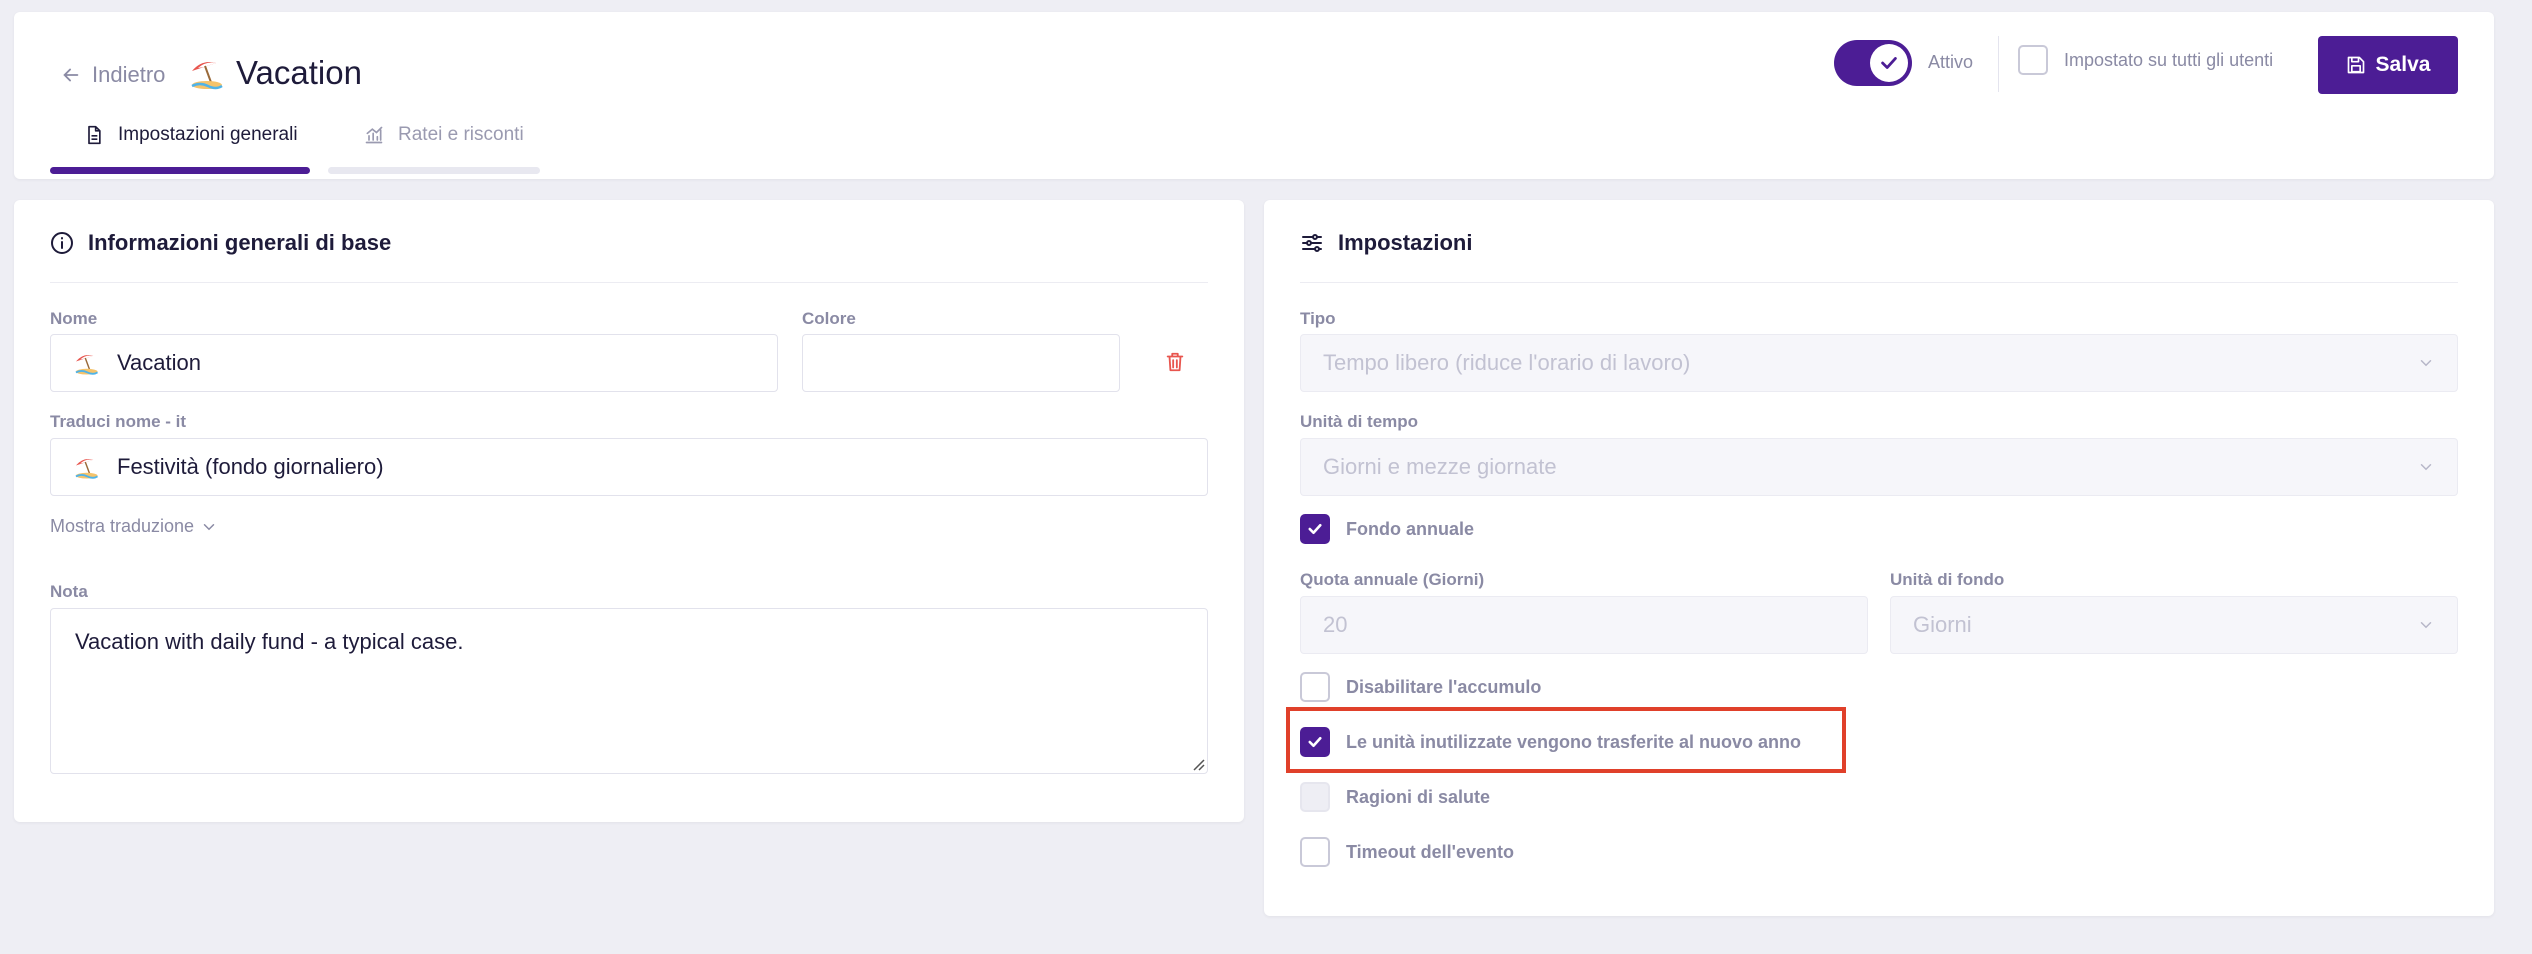  Describe the element at coordinates (1318, 318) in the screenshot. I see `type-label: Tipo` at that location.